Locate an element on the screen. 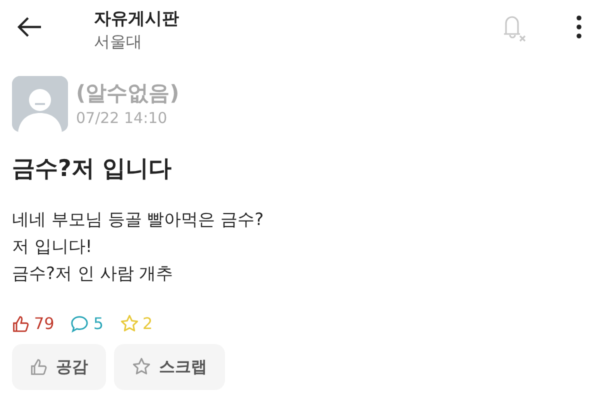 This screenshot has height=404, width=600. more-options-icon is located at coordinates (579, 27).